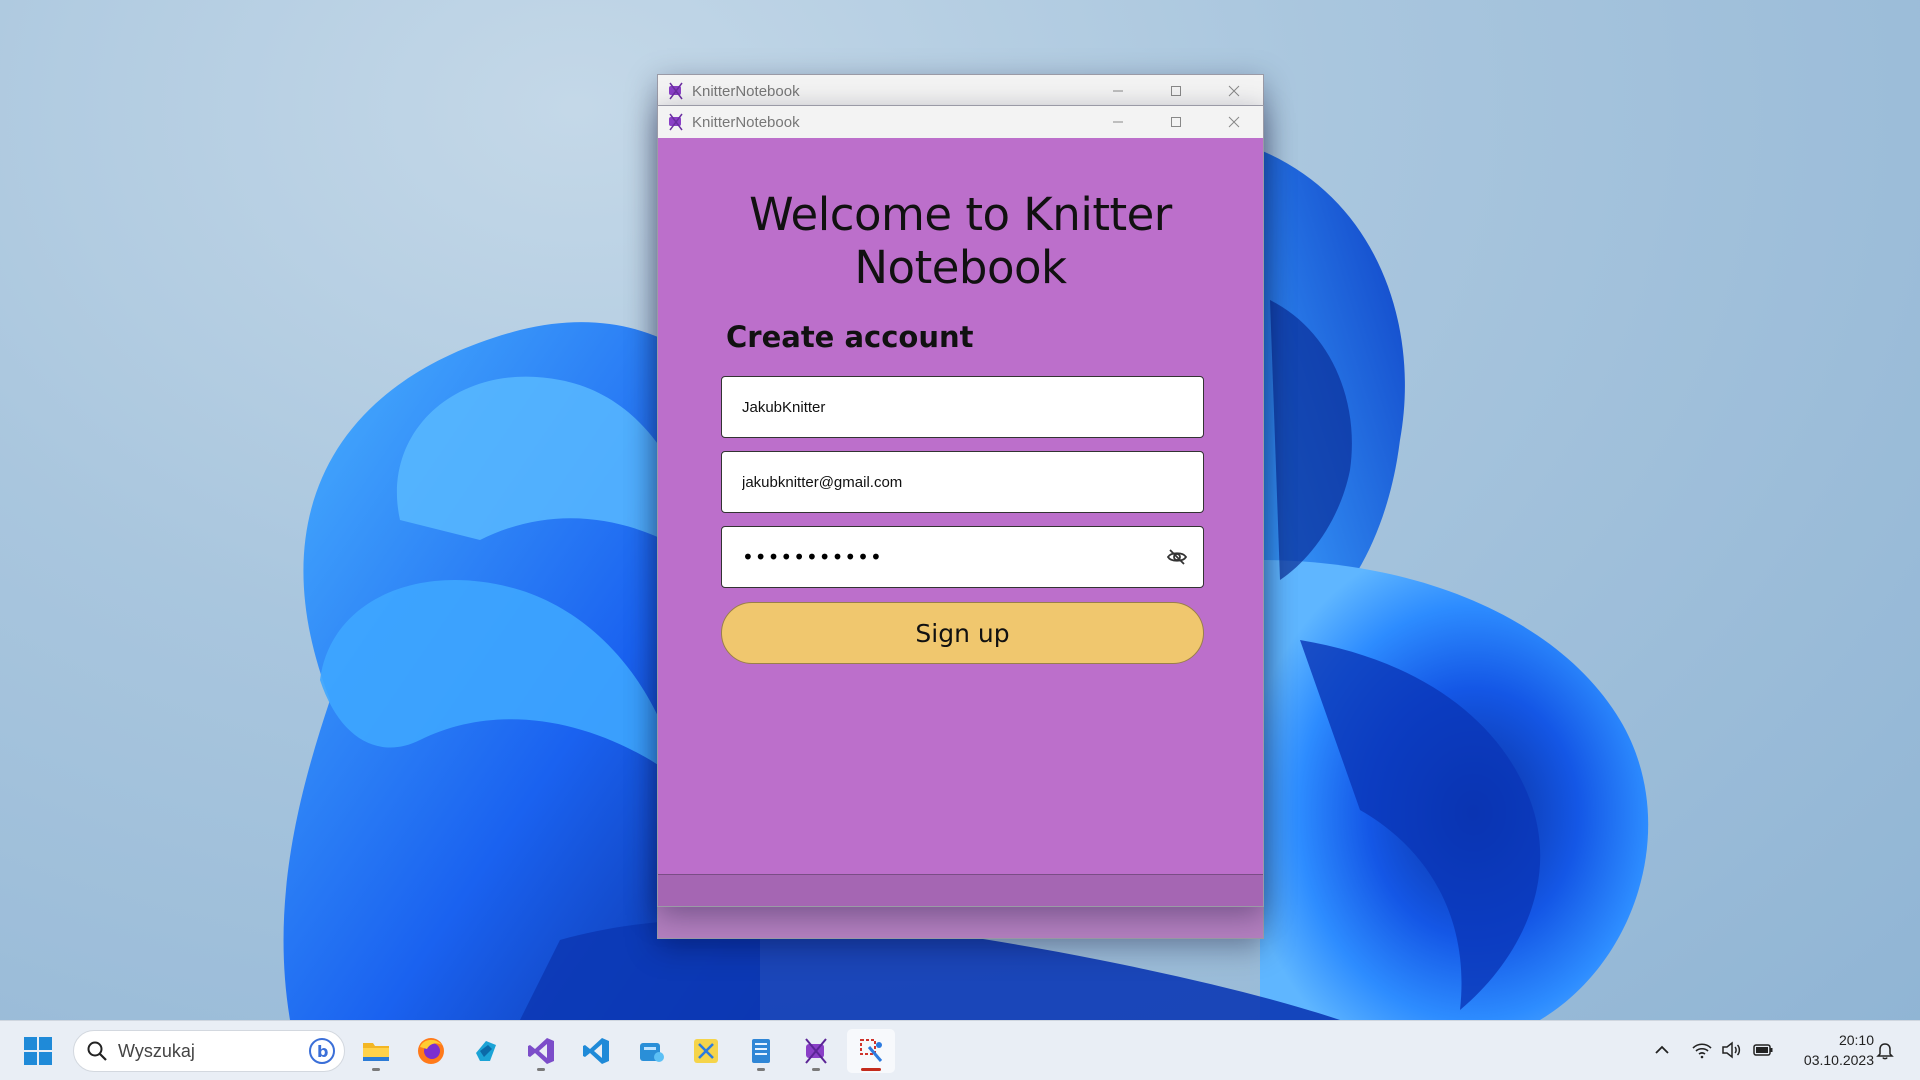  I want to click on search-icon, so click(97, 1051).